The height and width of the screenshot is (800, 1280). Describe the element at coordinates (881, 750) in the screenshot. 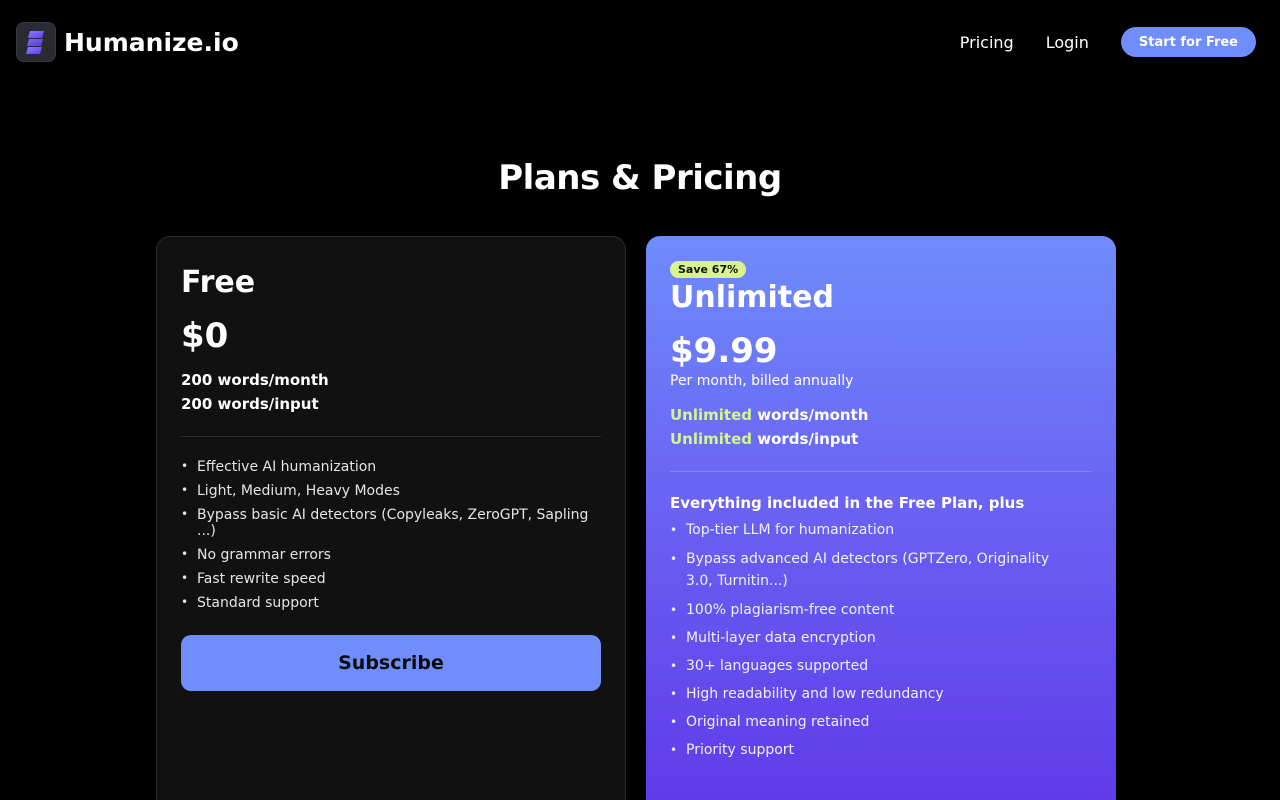

I see `list-item: Priority support` at that location.